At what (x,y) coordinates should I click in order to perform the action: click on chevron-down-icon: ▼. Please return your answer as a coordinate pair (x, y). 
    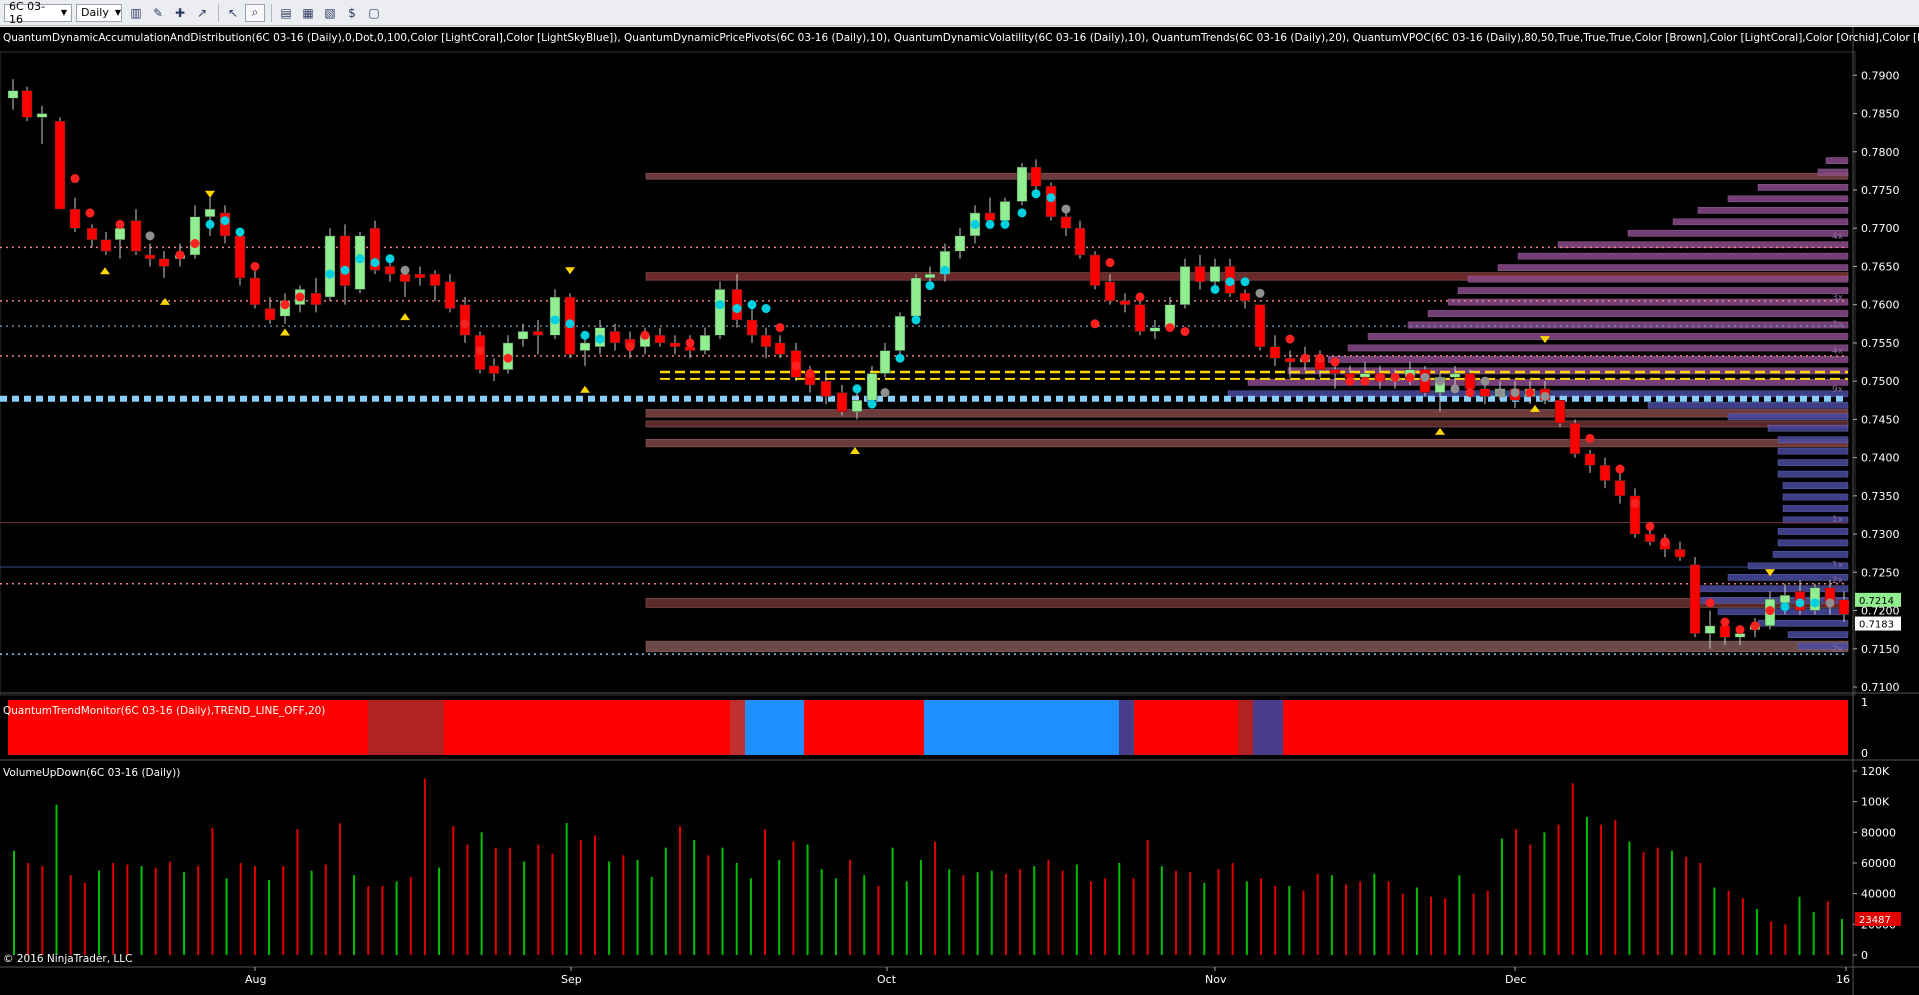
    Looking at the image, I should click on (63, 12).